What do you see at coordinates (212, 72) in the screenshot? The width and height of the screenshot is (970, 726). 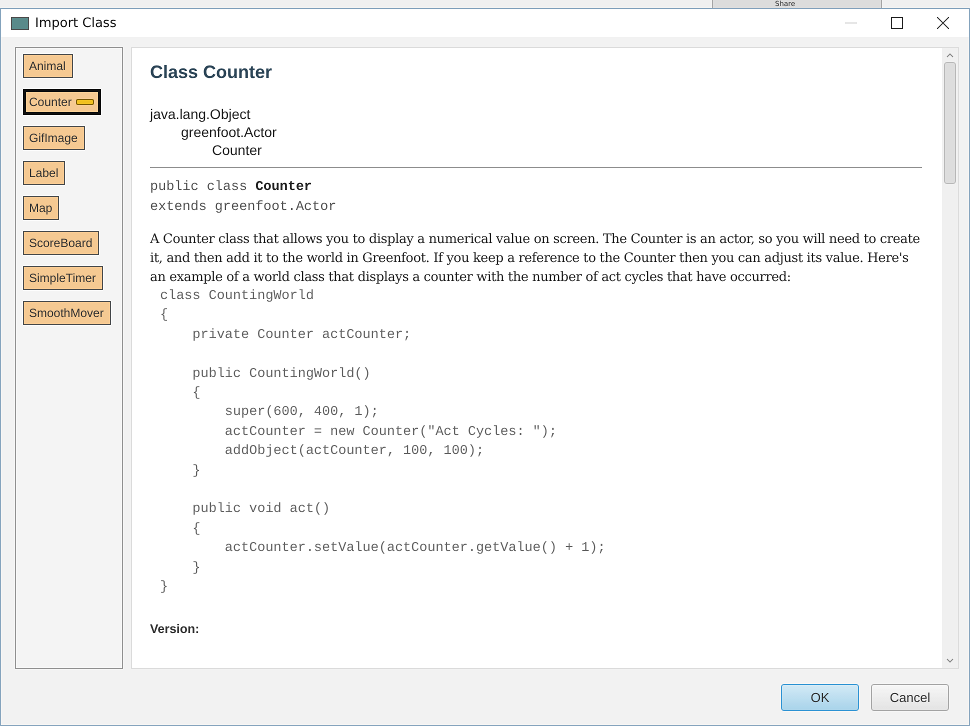 I see `class-title: Class Counter` at bounding box center [212, 72].